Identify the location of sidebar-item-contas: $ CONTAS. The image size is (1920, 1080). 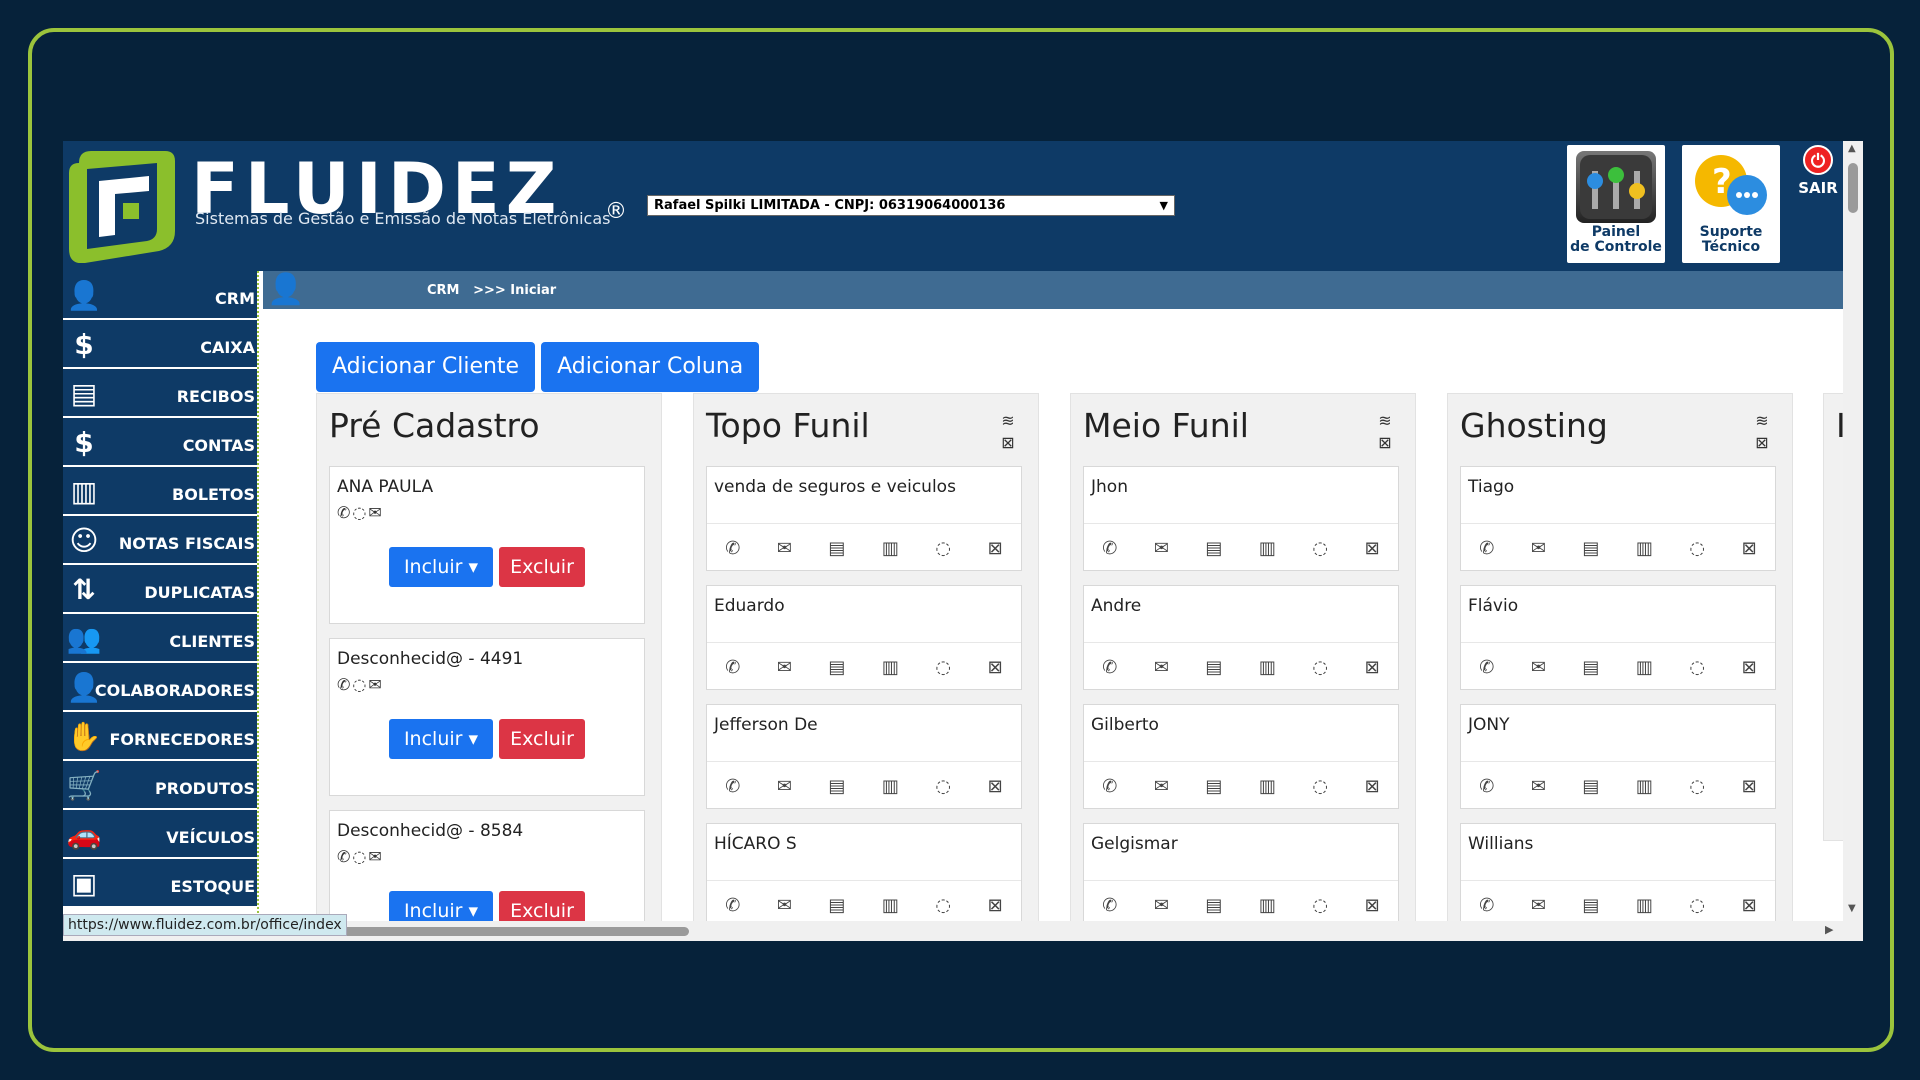
(160, 442).